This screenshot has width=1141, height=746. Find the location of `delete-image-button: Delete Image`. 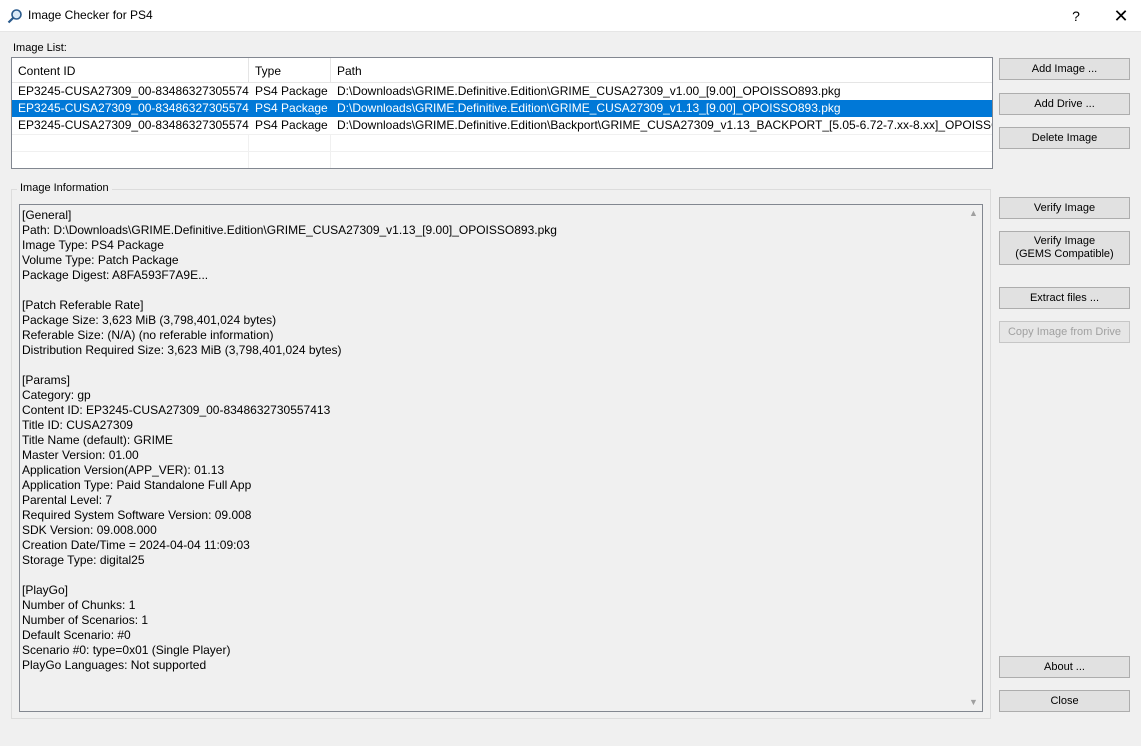

delete-image-button: Delete Image is located at coordinates (1064, 138).